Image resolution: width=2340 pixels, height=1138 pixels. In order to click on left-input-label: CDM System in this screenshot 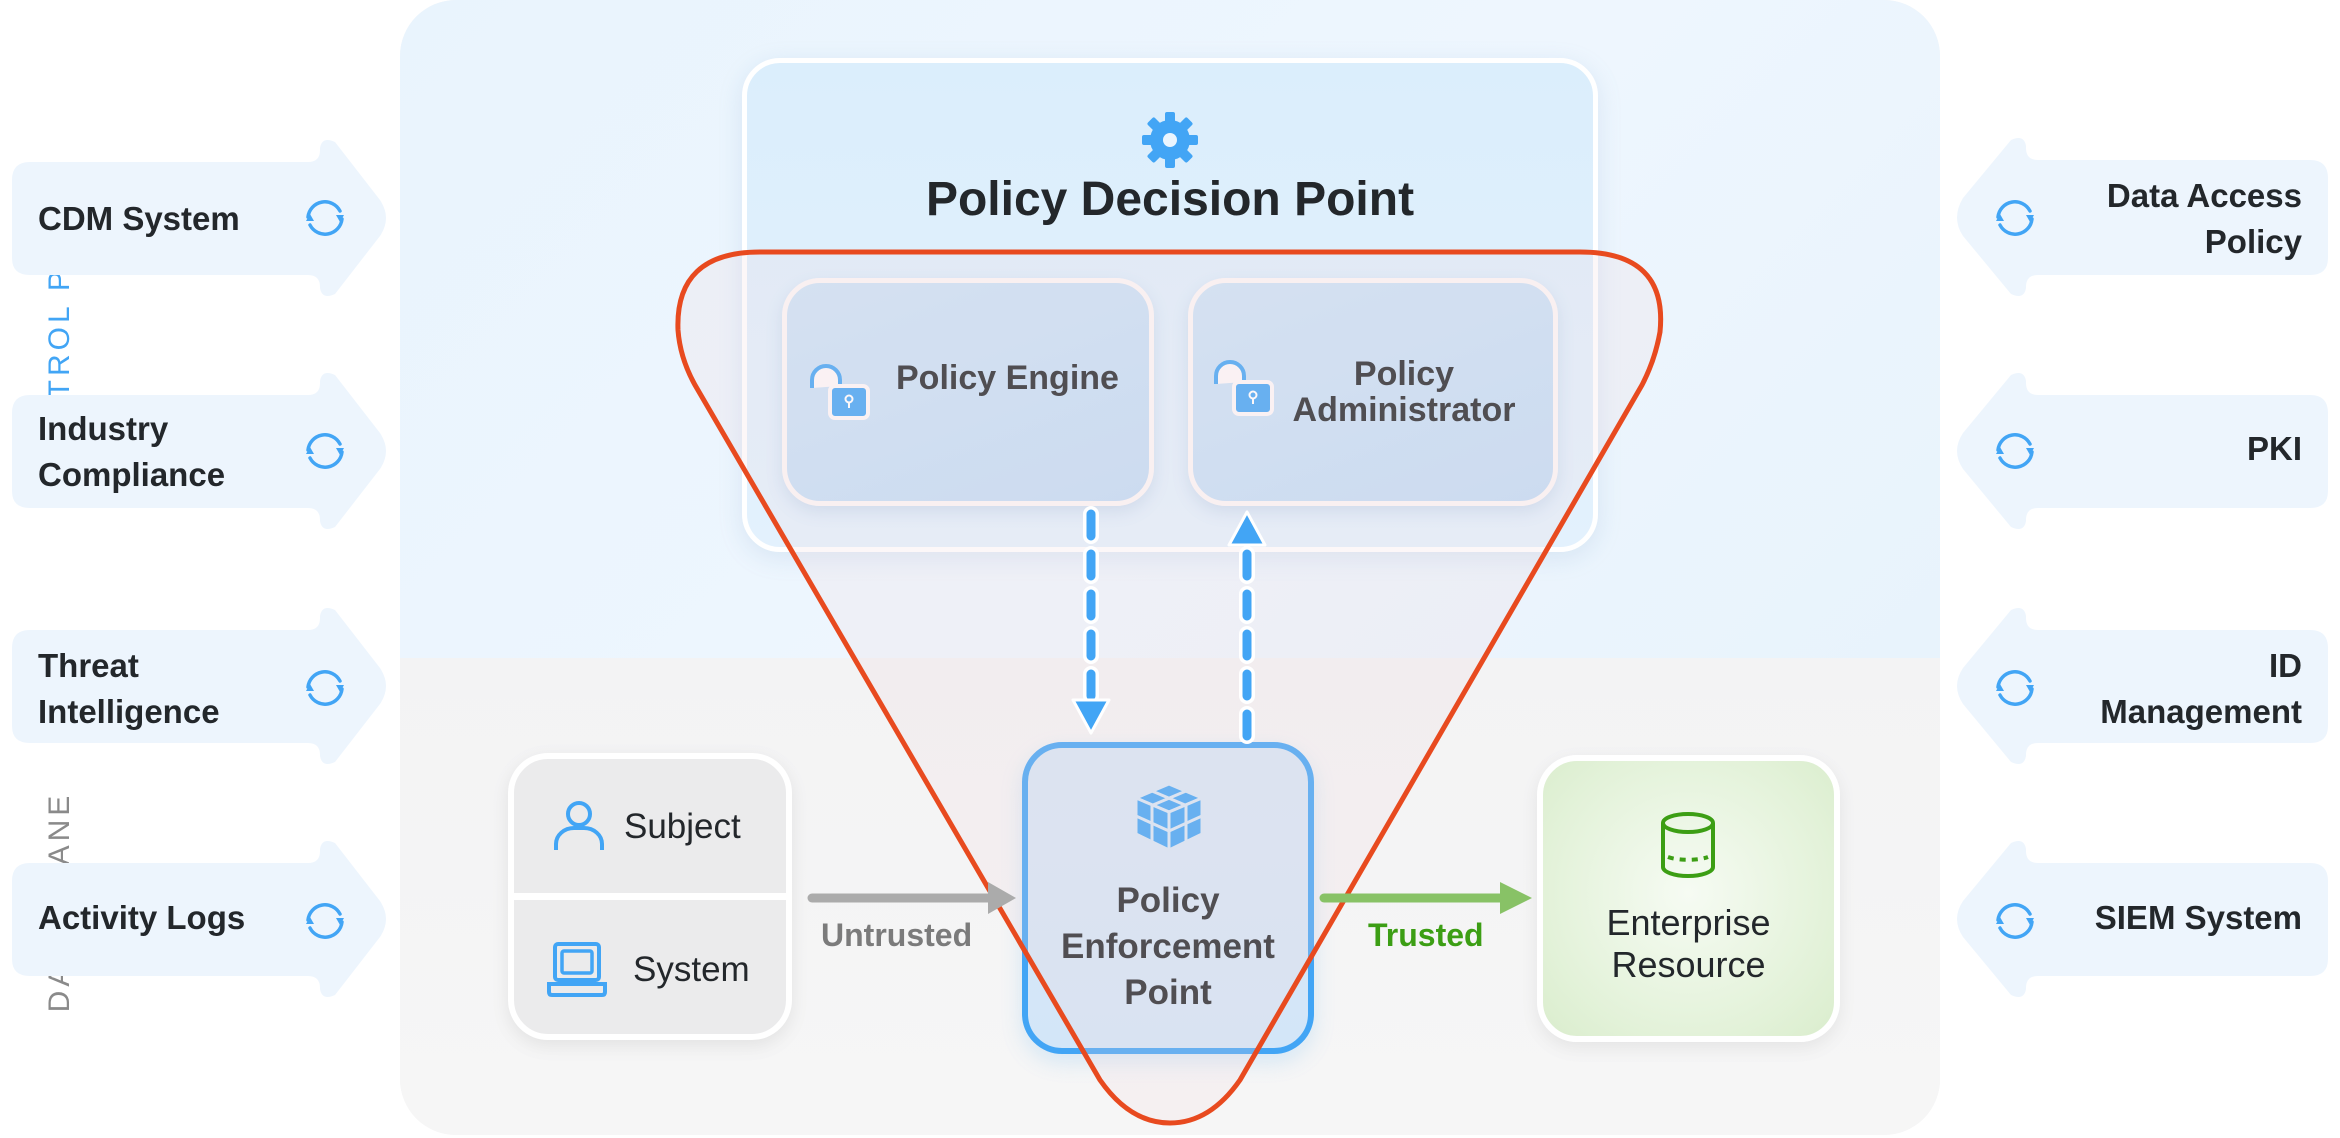, I will do `click(139, 218)`.